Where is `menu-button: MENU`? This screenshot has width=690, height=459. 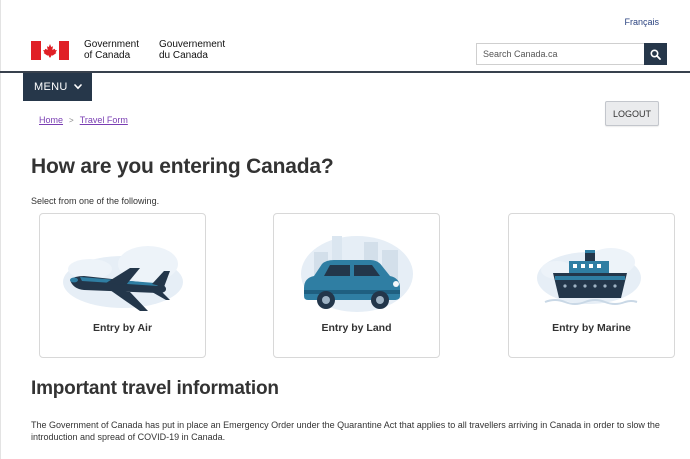 menu-button: MENU is located at coordinates (57, 87).